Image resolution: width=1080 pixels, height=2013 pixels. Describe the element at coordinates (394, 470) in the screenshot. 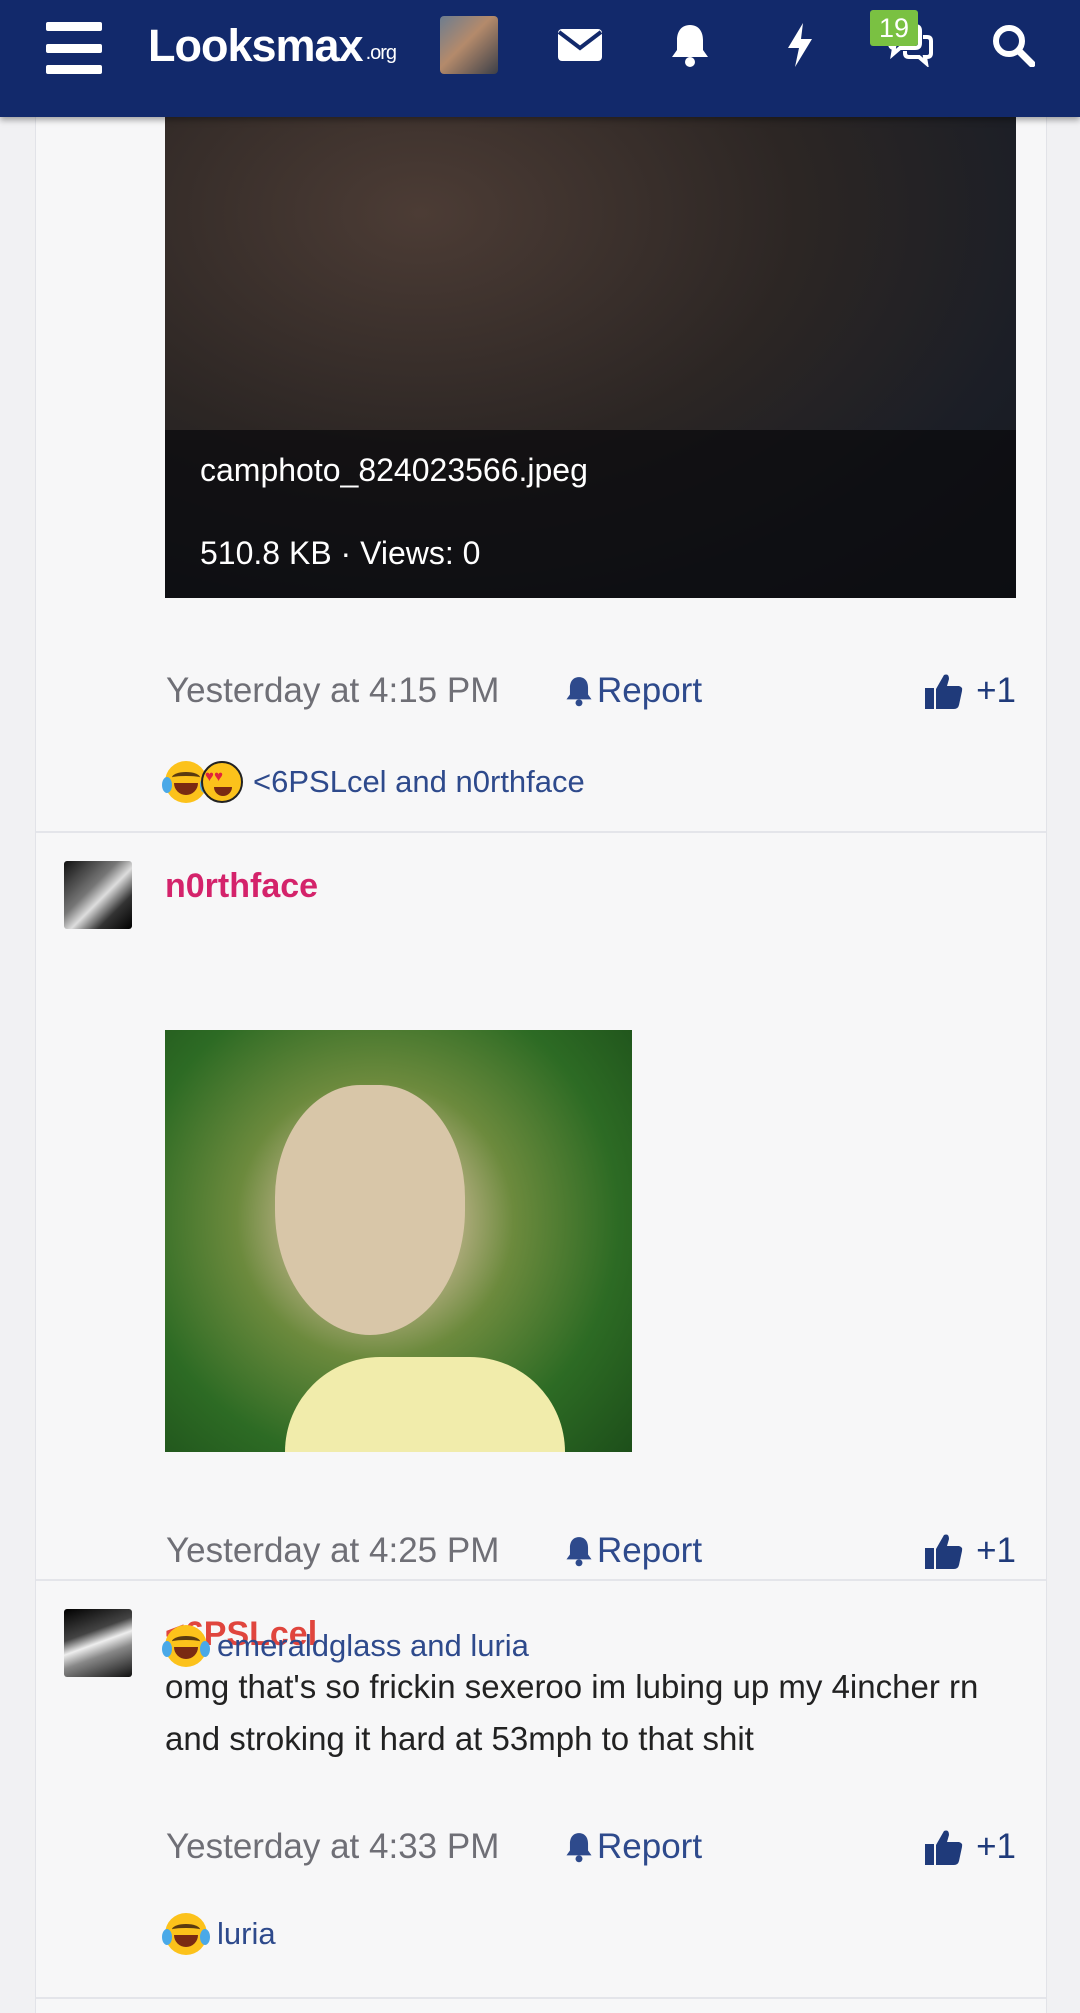

I see `attachment-filename: camphoto_824023566.jpeg` at that location.